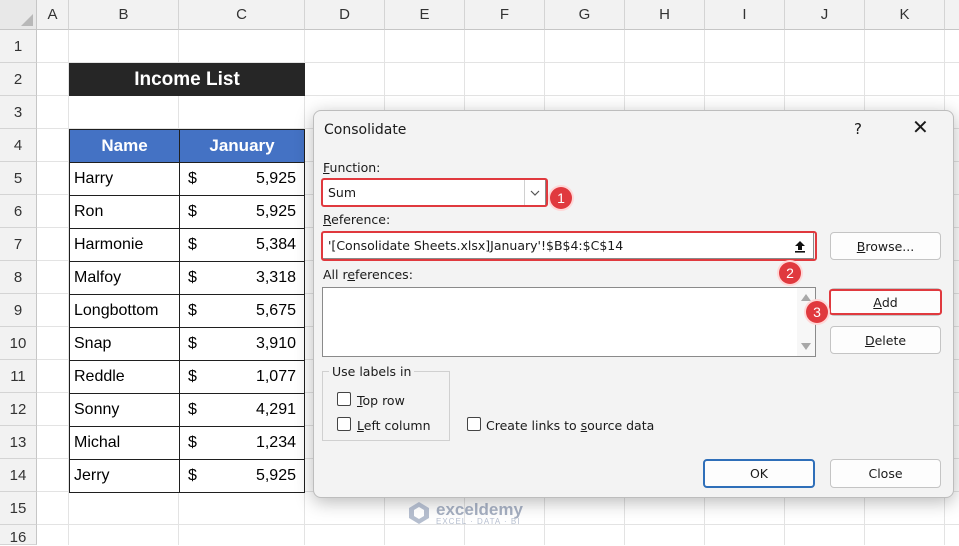 This screenshot has height=546, width=959. What do you see at coordinates (745, 15) in the screenshot?
I see `column-header-i: I` at bounding box center [745, 15].